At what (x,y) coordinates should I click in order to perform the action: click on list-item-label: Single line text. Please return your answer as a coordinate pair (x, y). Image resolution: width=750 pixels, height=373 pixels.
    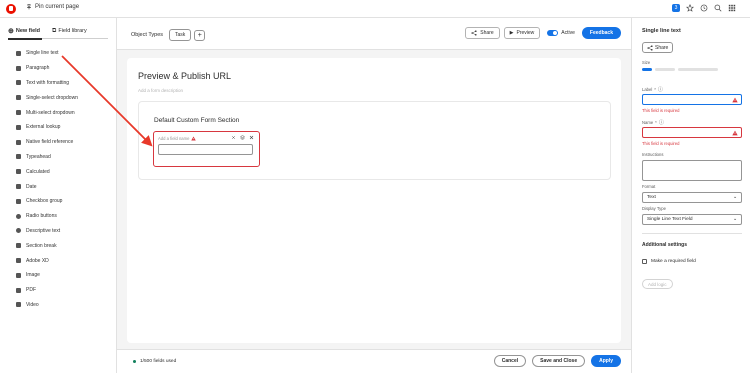
    Looking at the image, I should click on (42, 53).